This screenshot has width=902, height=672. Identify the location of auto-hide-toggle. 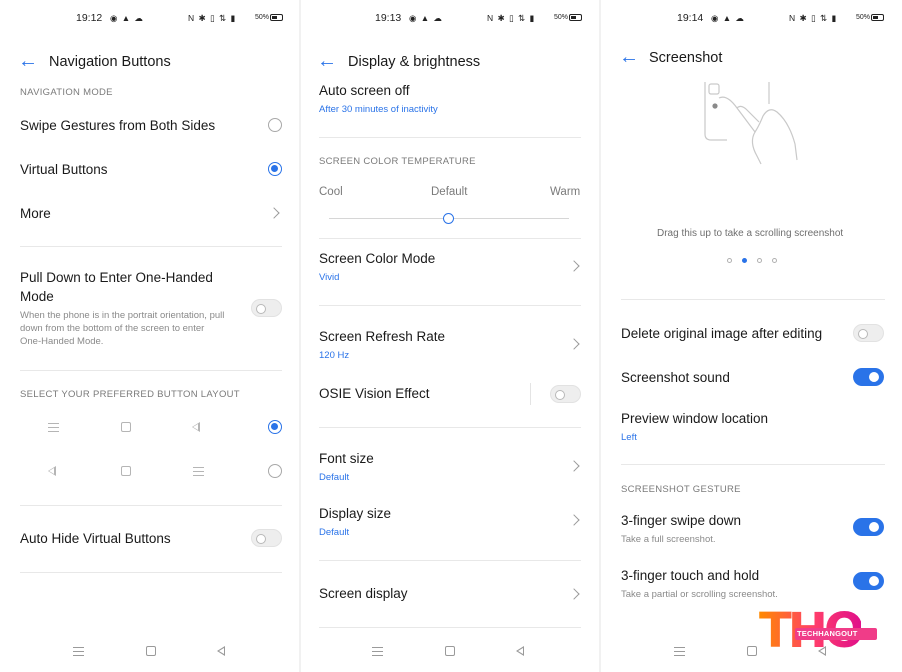
(266, 538).